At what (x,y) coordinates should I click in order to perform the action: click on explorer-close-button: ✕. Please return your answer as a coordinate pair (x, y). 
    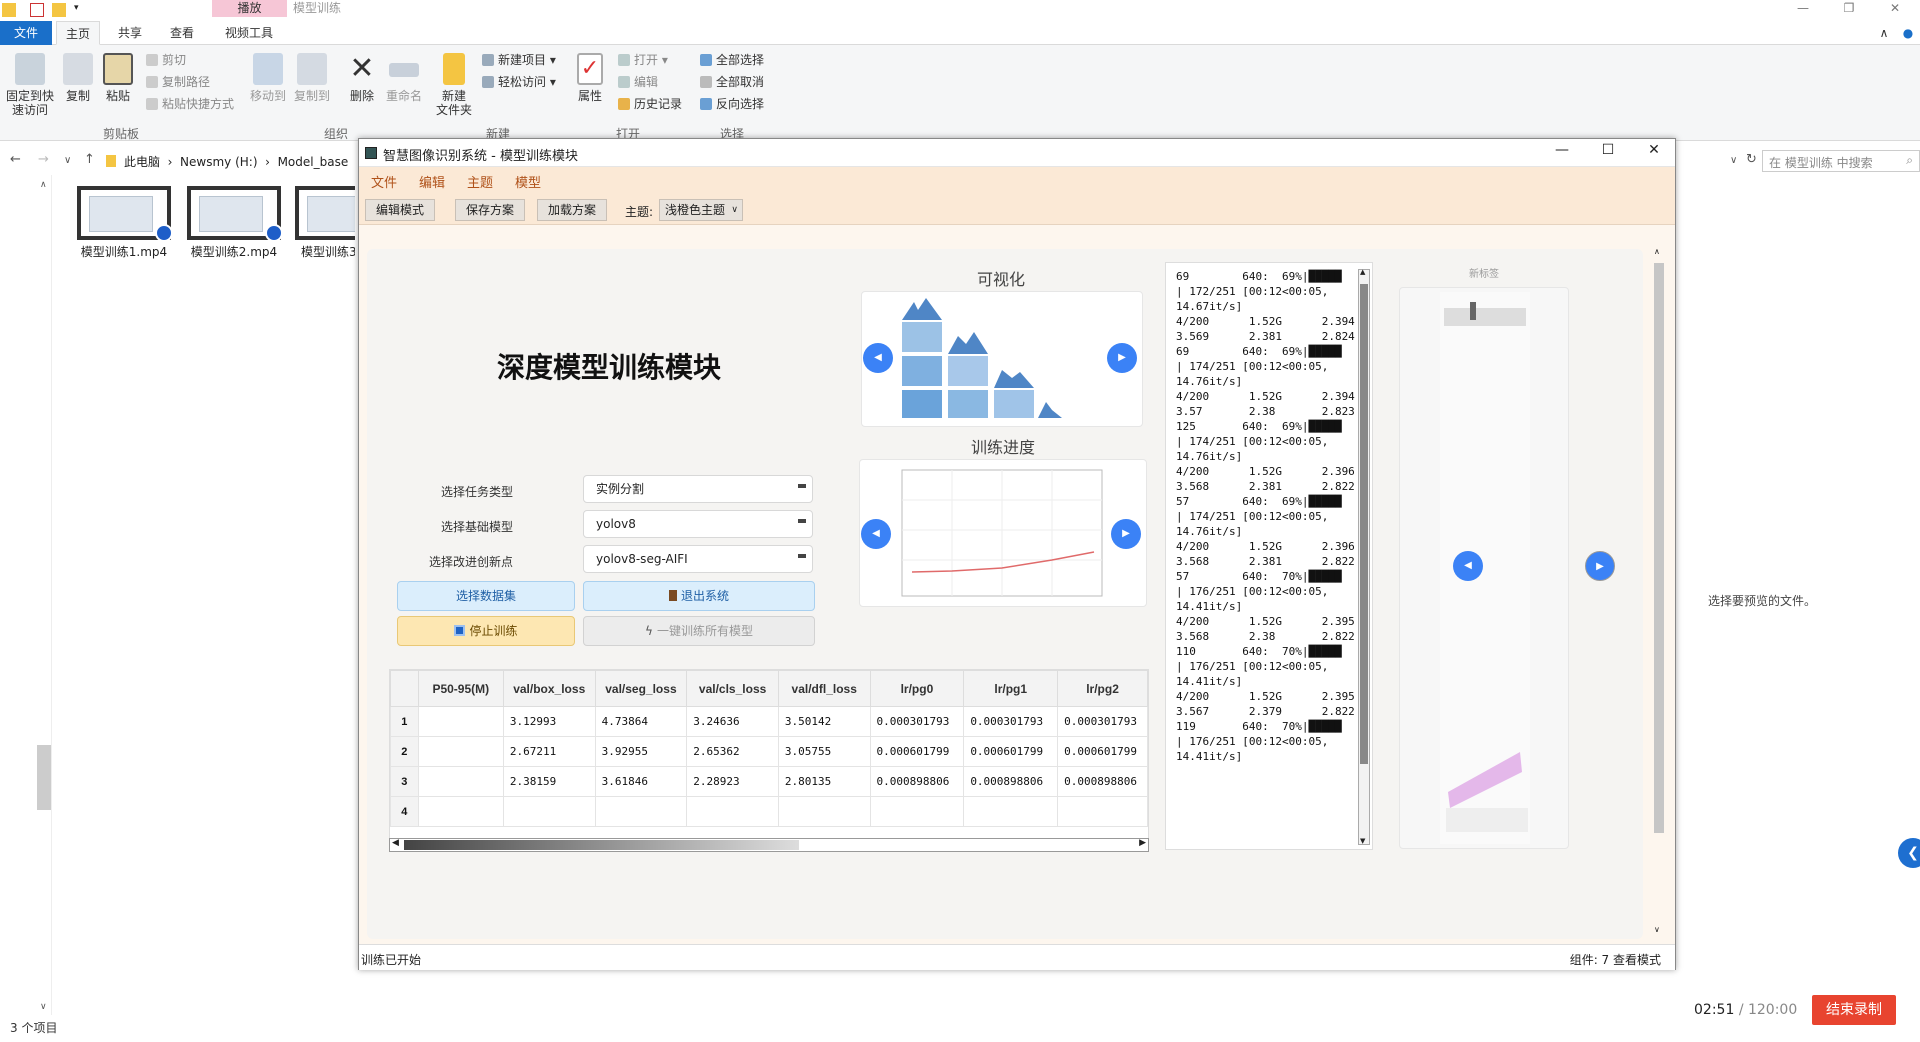
    Looking at the image, I should click on (1895, 8).